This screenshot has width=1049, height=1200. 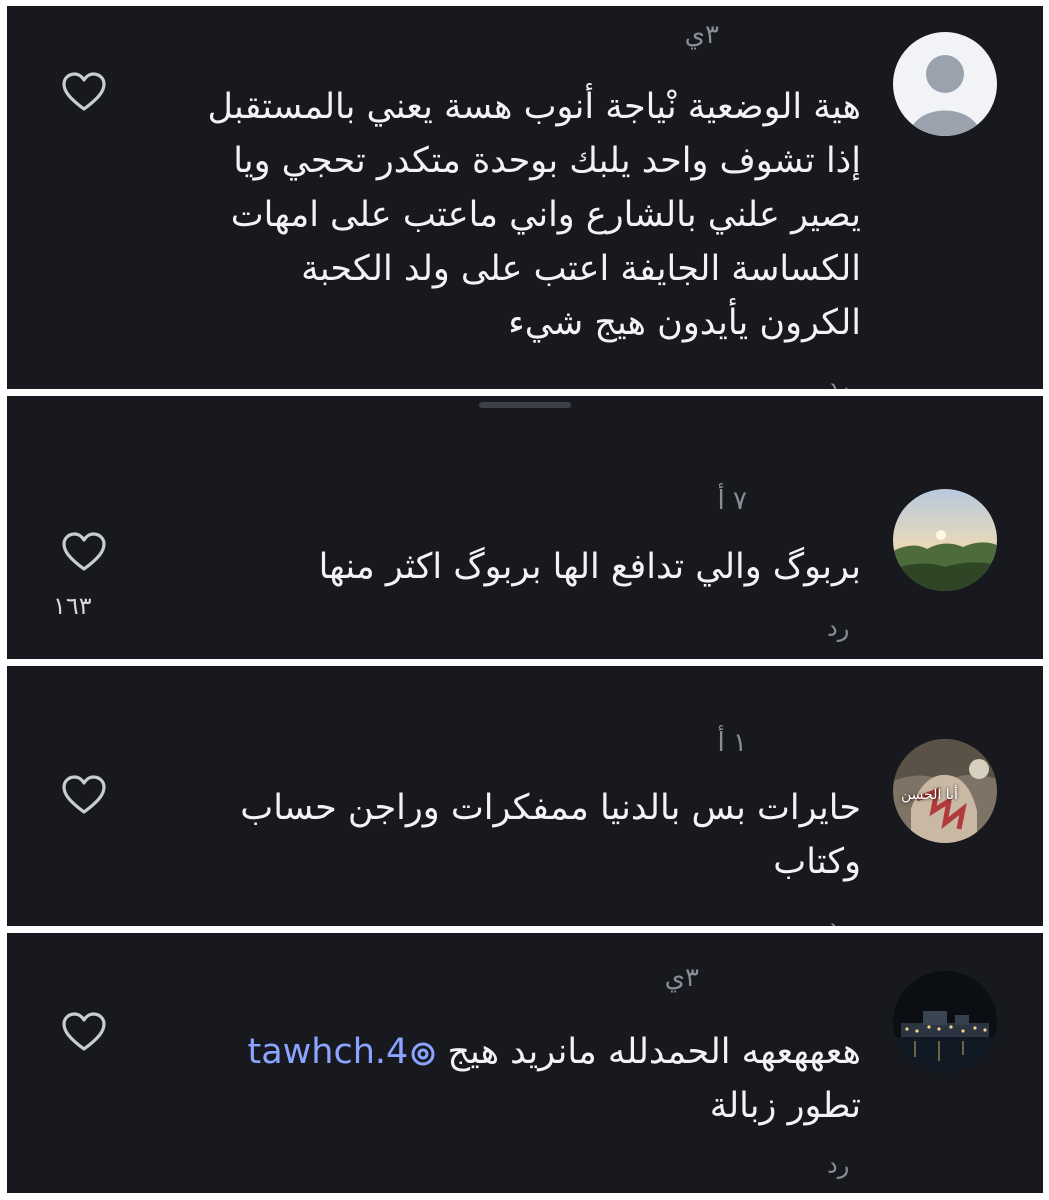 I want to click on mention-handle: tawhch.4, so click(x=328, y=1052).